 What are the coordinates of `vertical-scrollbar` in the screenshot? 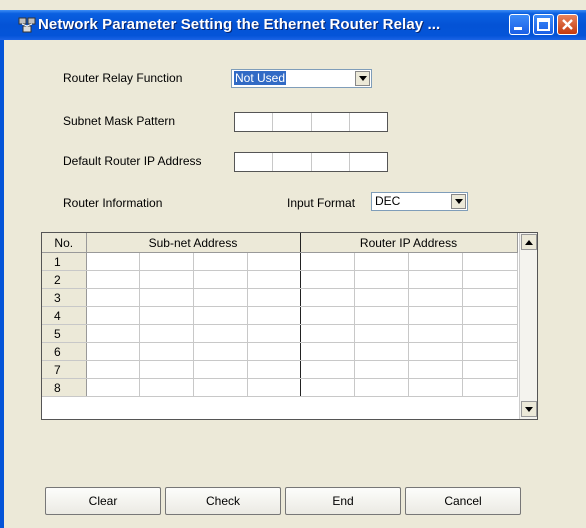 It's located at (528, 326).